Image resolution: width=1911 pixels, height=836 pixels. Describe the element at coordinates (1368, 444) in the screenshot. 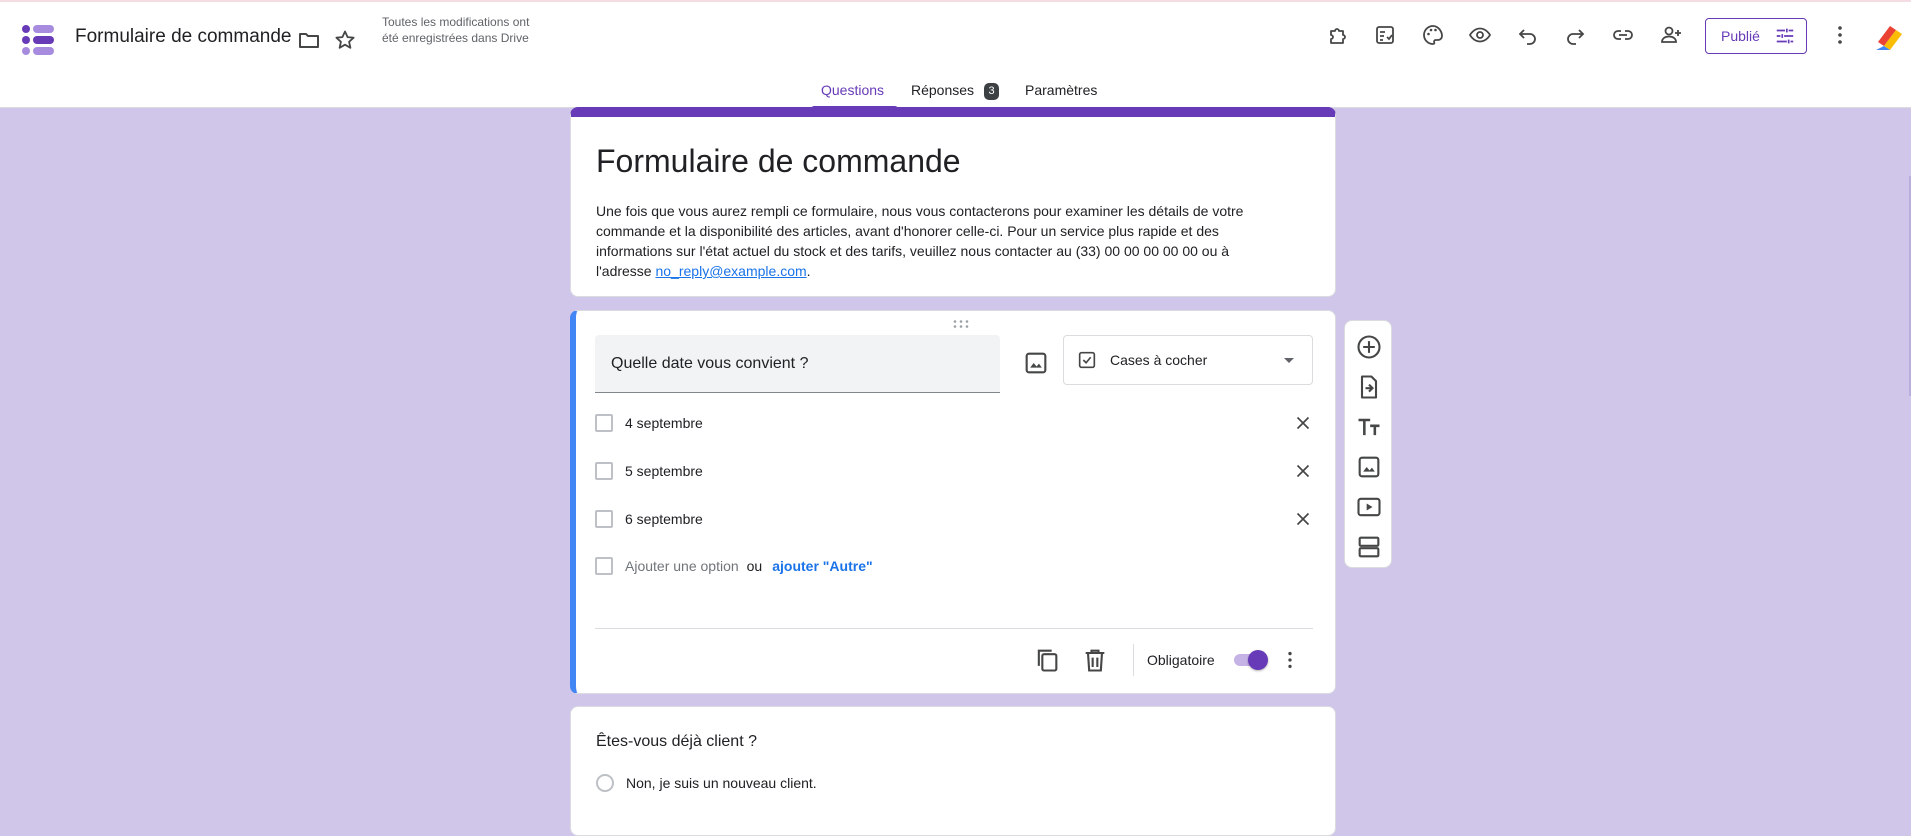

I see `floating-toolbar` at that location.